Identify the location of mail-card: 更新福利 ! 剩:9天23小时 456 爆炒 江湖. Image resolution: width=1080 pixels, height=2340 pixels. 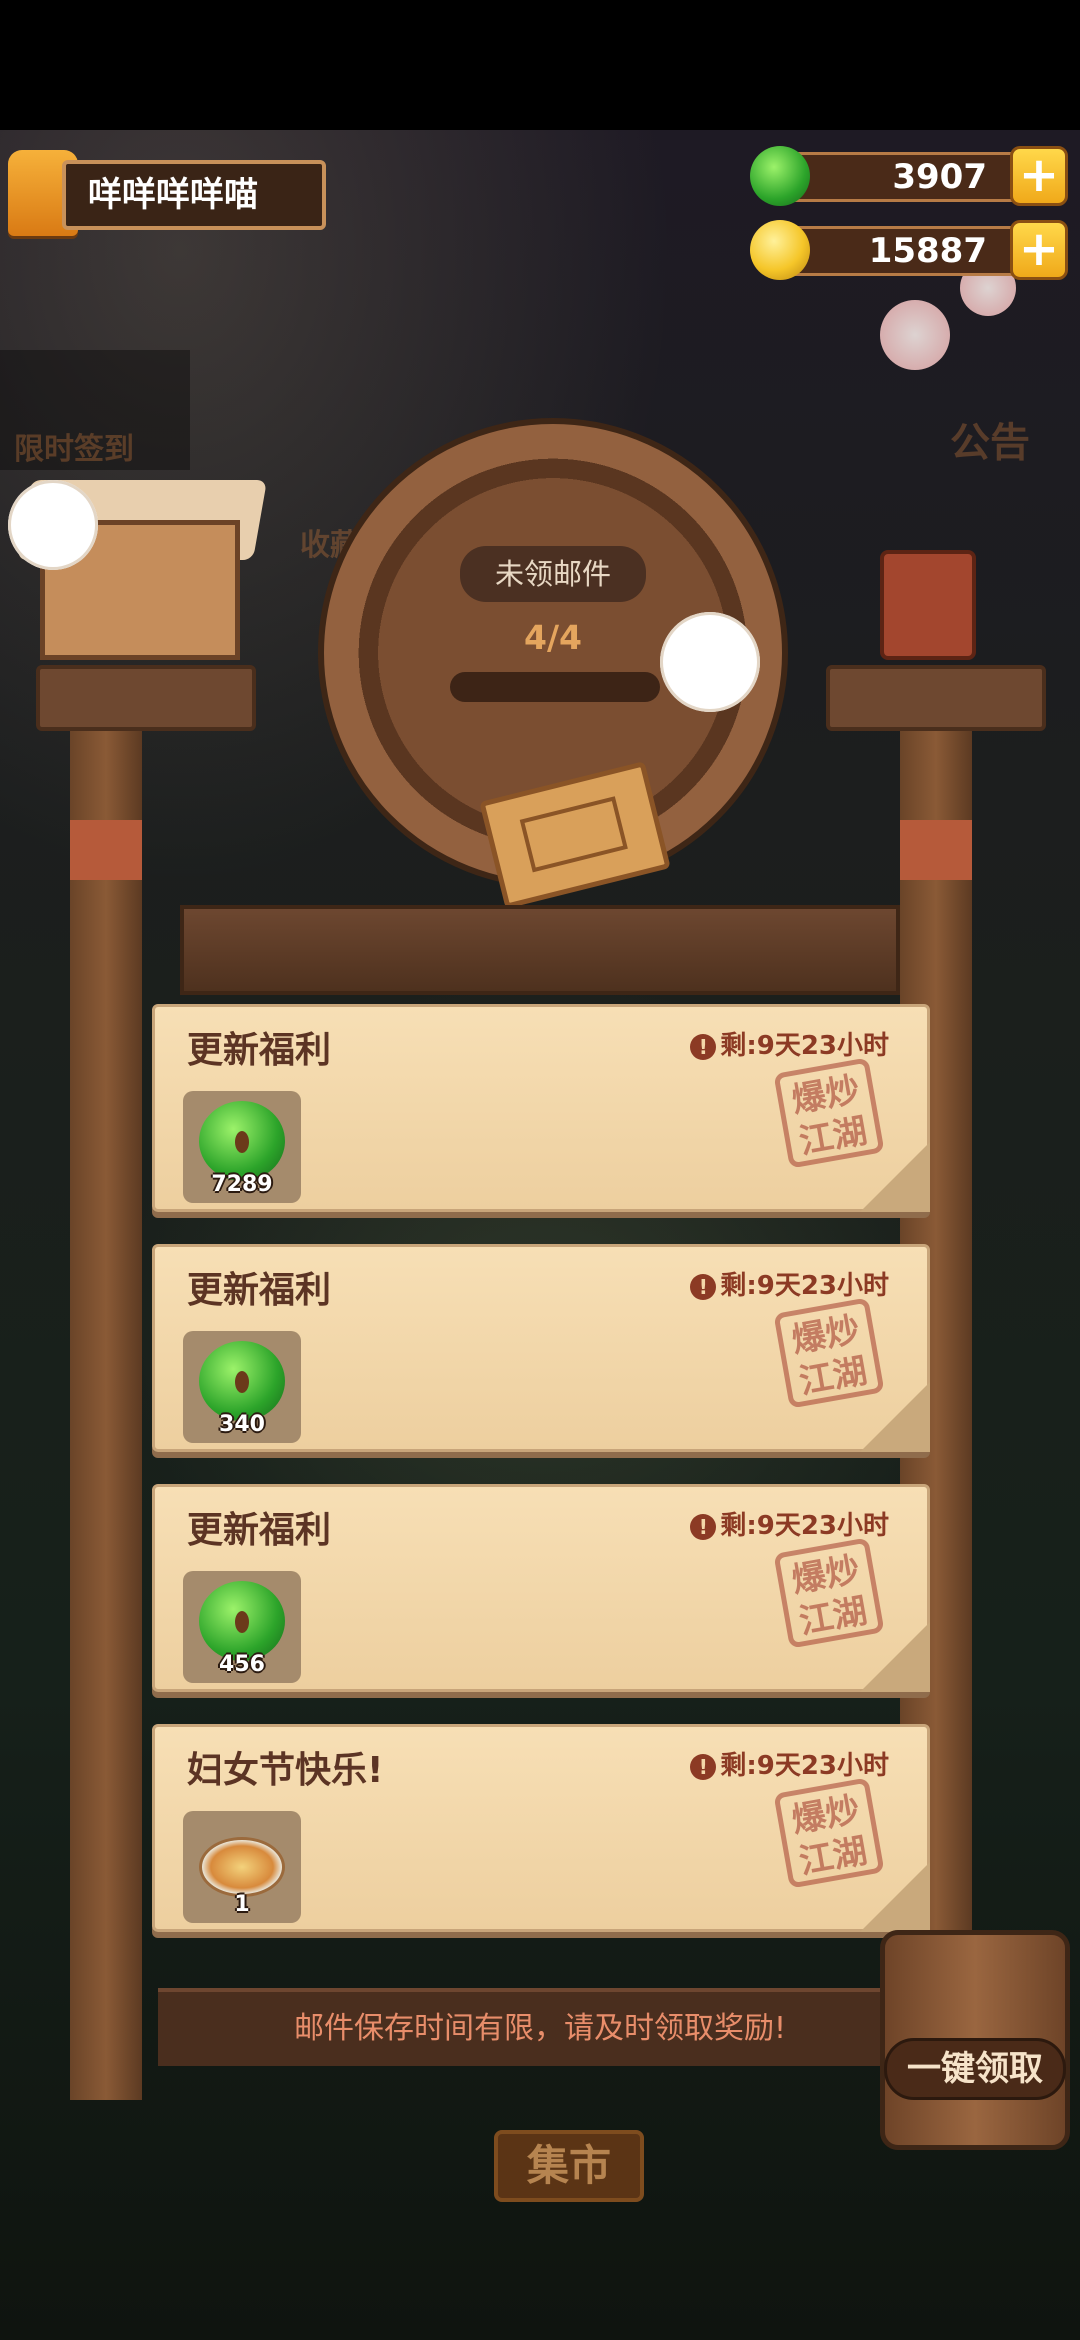
(541, 1588).